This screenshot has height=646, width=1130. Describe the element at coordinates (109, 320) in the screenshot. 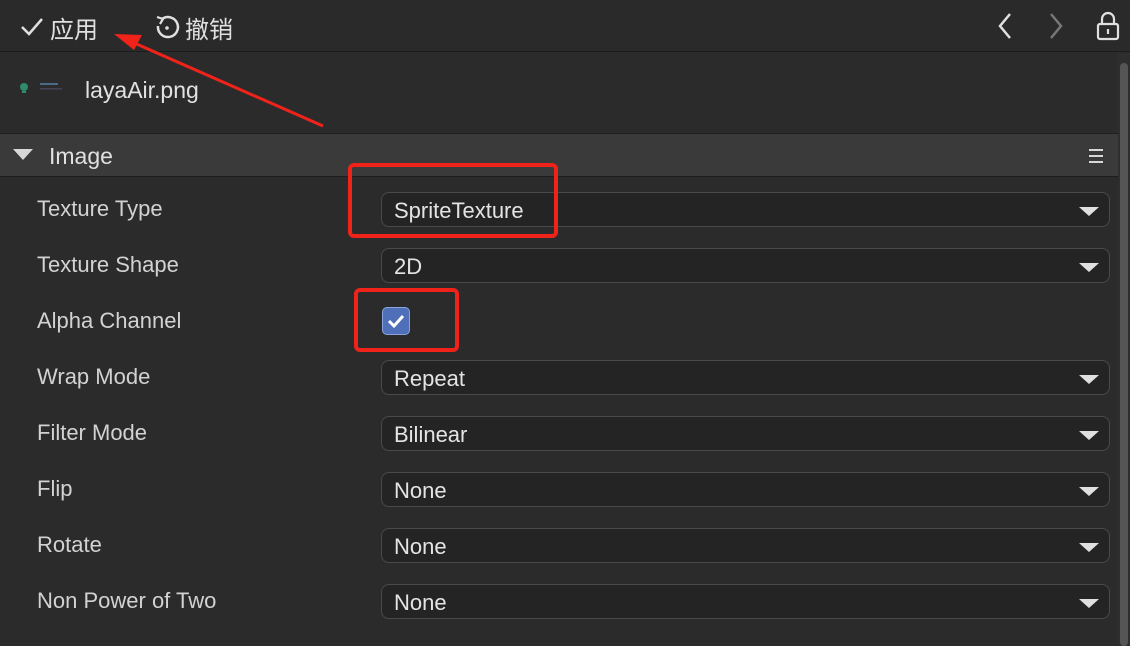

I see `alpha-channel-label: Alpha Channel` at that location.